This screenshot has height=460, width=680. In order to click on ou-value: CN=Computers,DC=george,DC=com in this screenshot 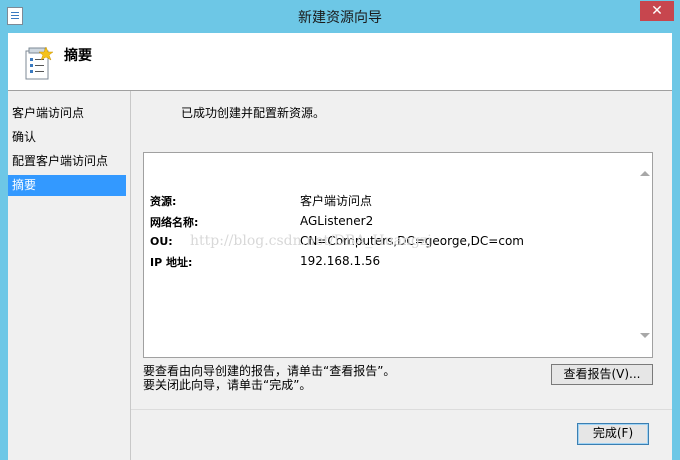, I will do `click(412, 241)`.